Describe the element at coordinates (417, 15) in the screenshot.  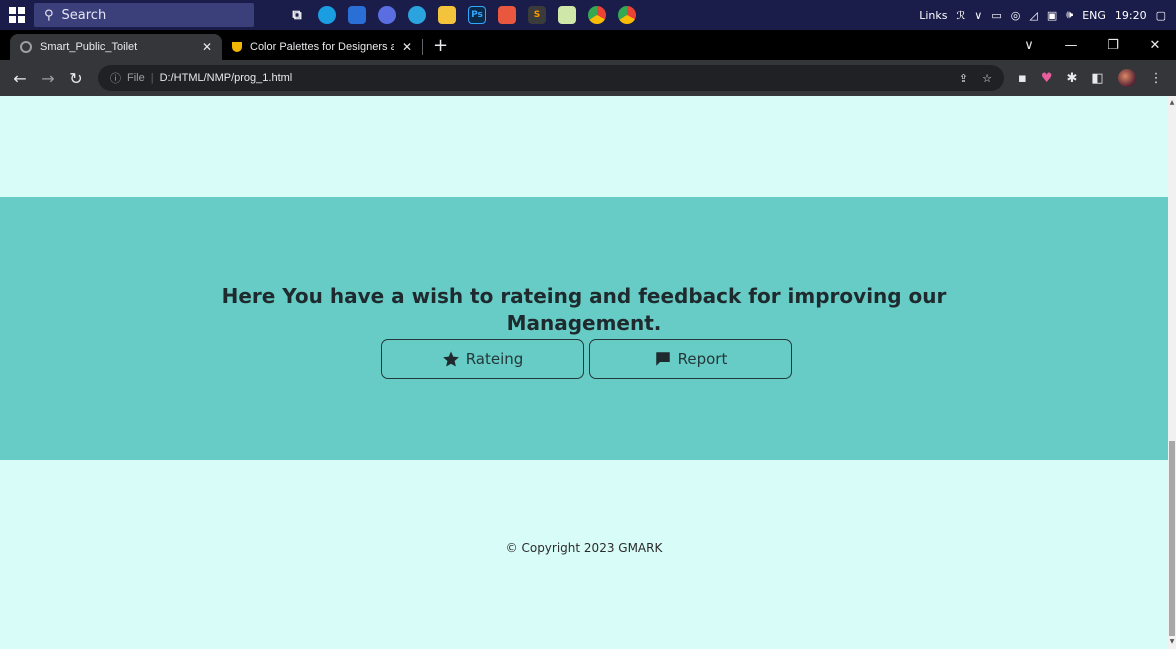
I see `telegram-icon` at that location.